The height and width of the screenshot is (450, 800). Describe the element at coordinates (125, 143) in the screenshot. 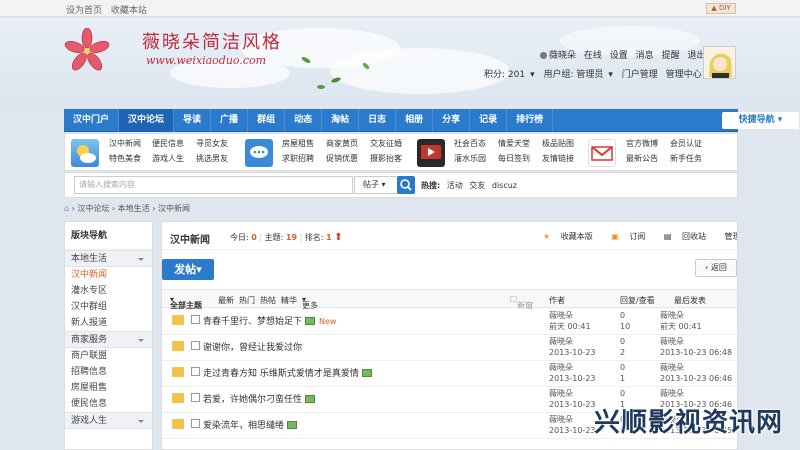

I see `sub-link-news: 汉中新闻` at that location.